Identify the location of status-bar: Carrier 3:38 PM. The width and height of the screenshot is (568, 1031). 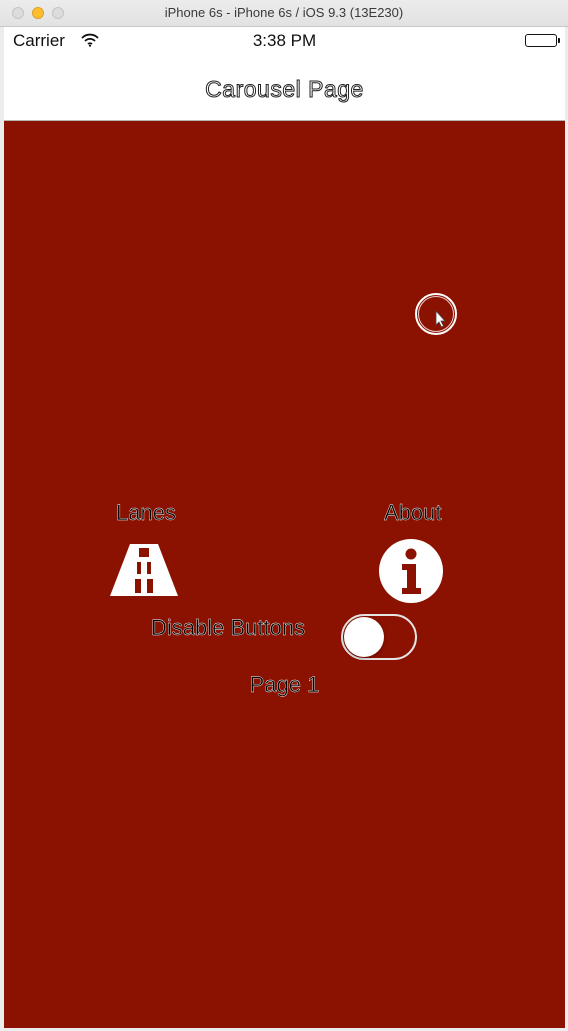
(284, 41).